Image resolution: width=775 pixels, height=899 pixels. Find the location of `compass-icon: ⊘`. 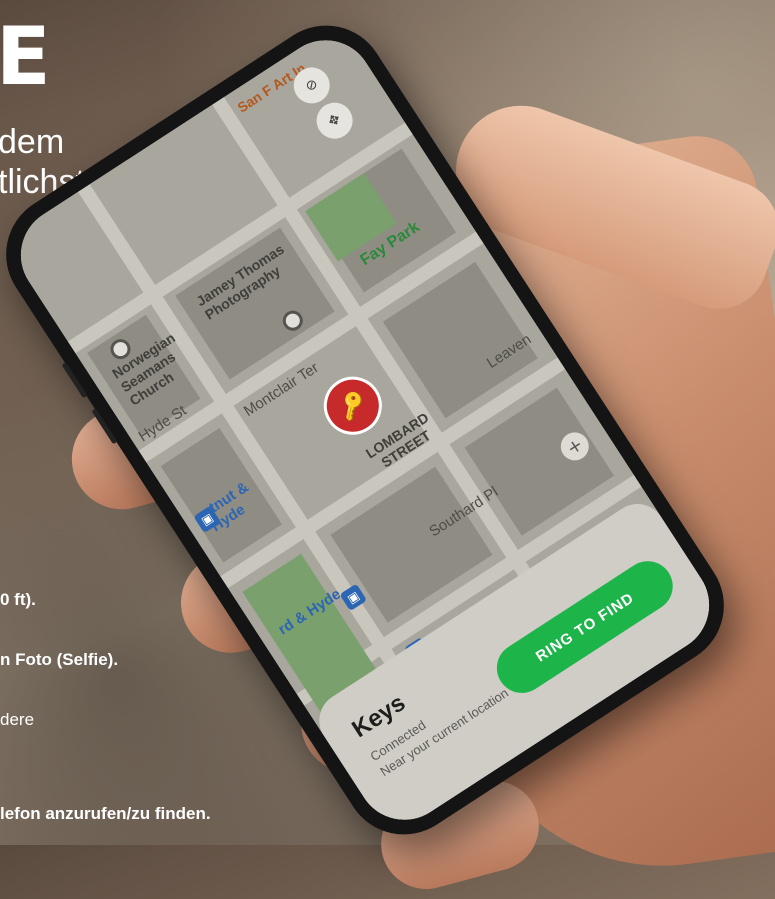

compass-icon: ⊘ is located at coordinates (312, 85).